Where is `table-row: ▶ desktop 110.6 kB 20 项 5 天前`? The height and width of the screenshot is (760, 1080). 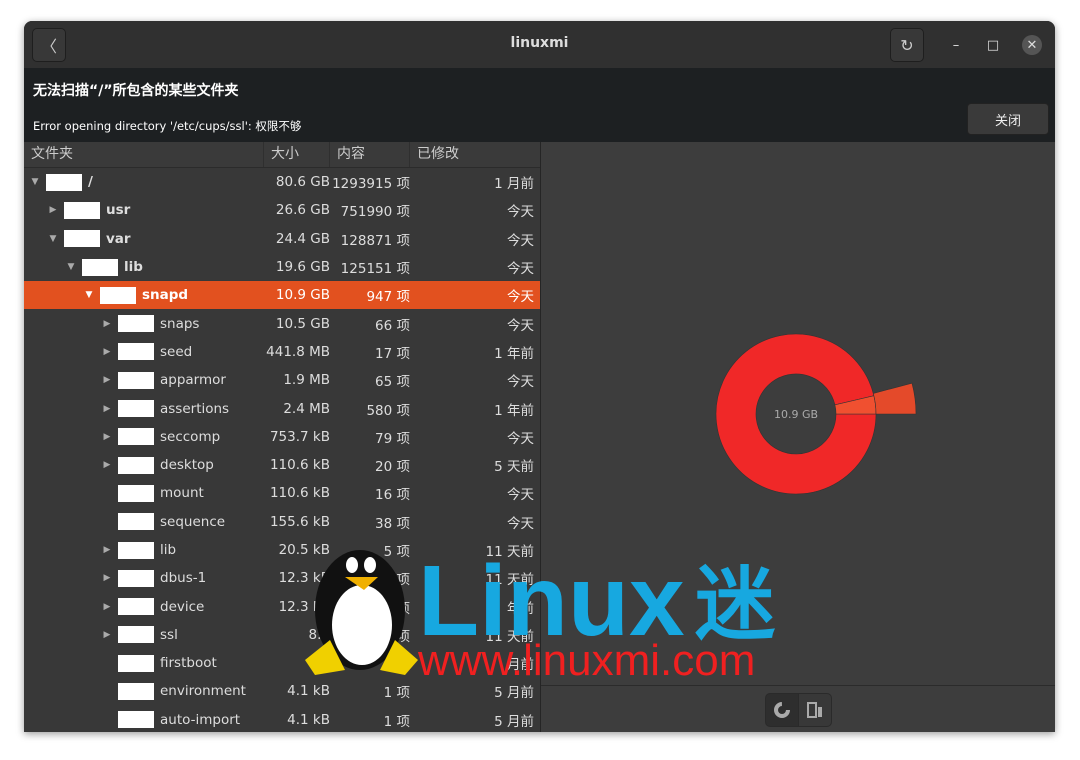
table-row: ▶ desktop 110.6 kB 20 项 5 天前 is located at coordinates (282, 465).